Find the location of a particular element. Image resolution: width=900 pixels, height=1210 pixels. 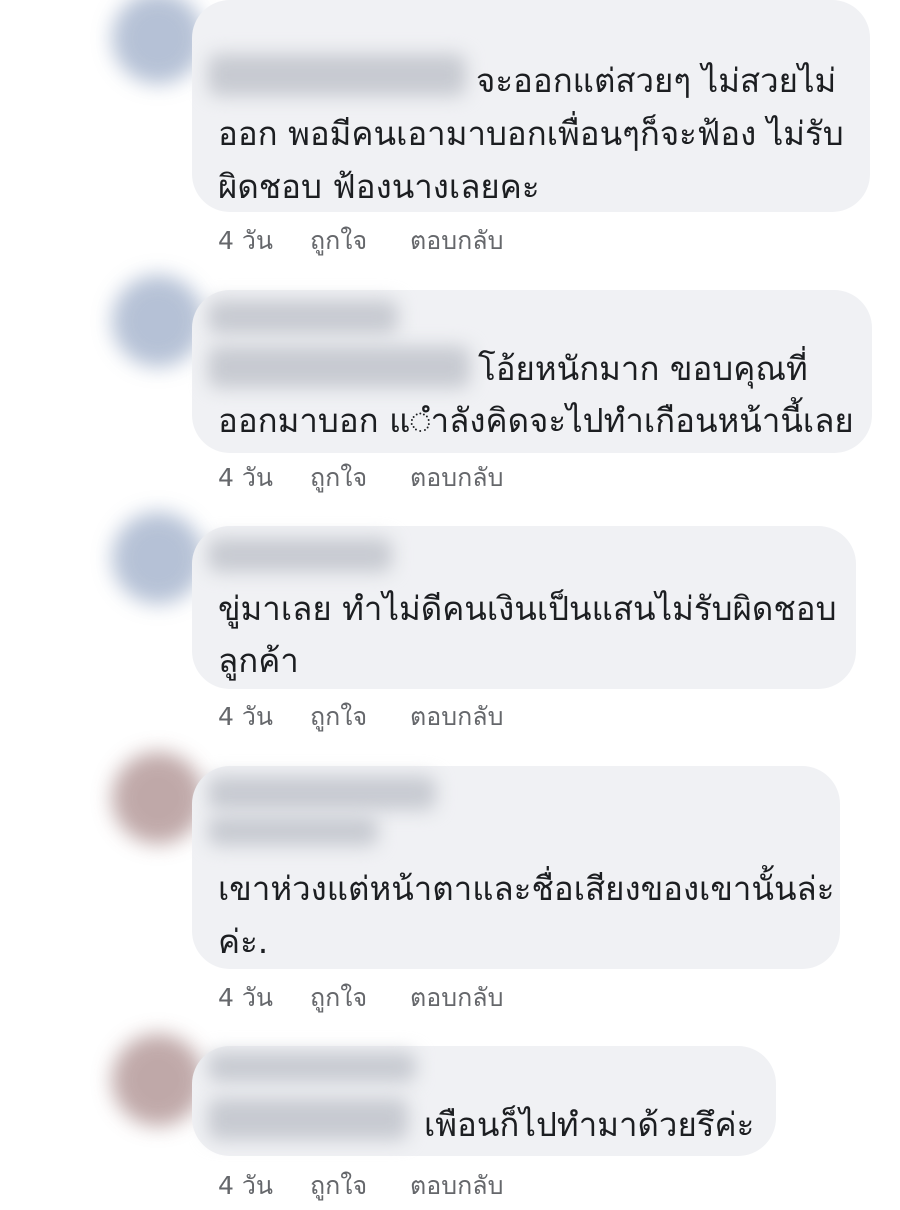

comment-text-line: จะออกแต่สวยๆ ไม่สวยไม่ is located at coordinates (656, 80).